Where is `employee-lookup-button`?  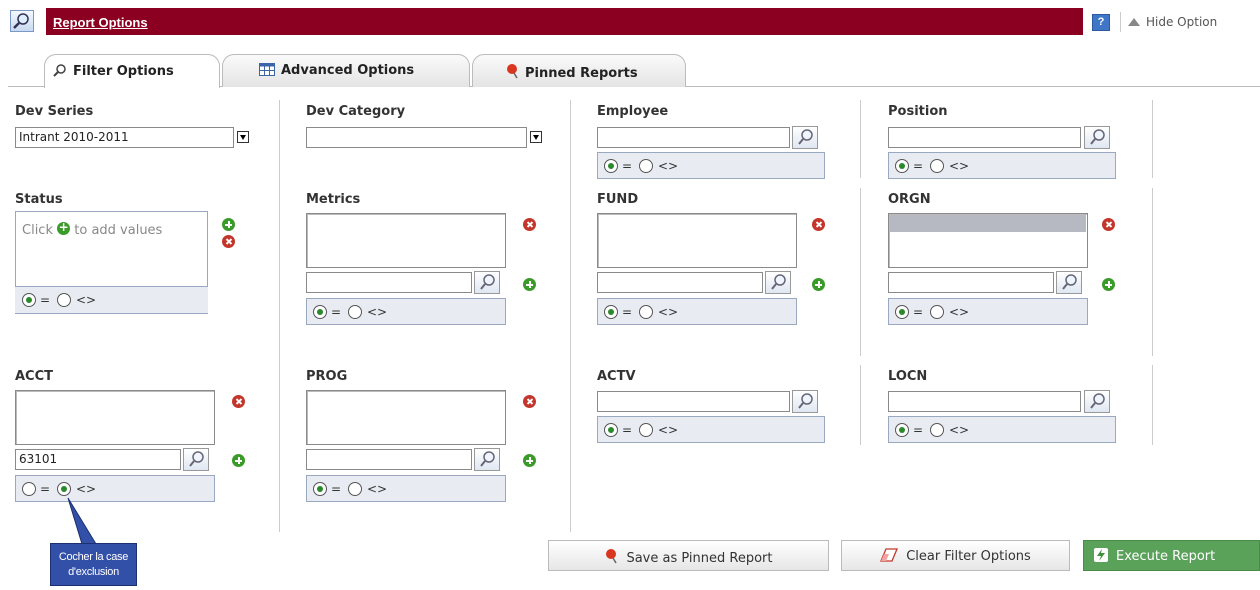 employee-lookup-button is located at coordinates (805, 137).